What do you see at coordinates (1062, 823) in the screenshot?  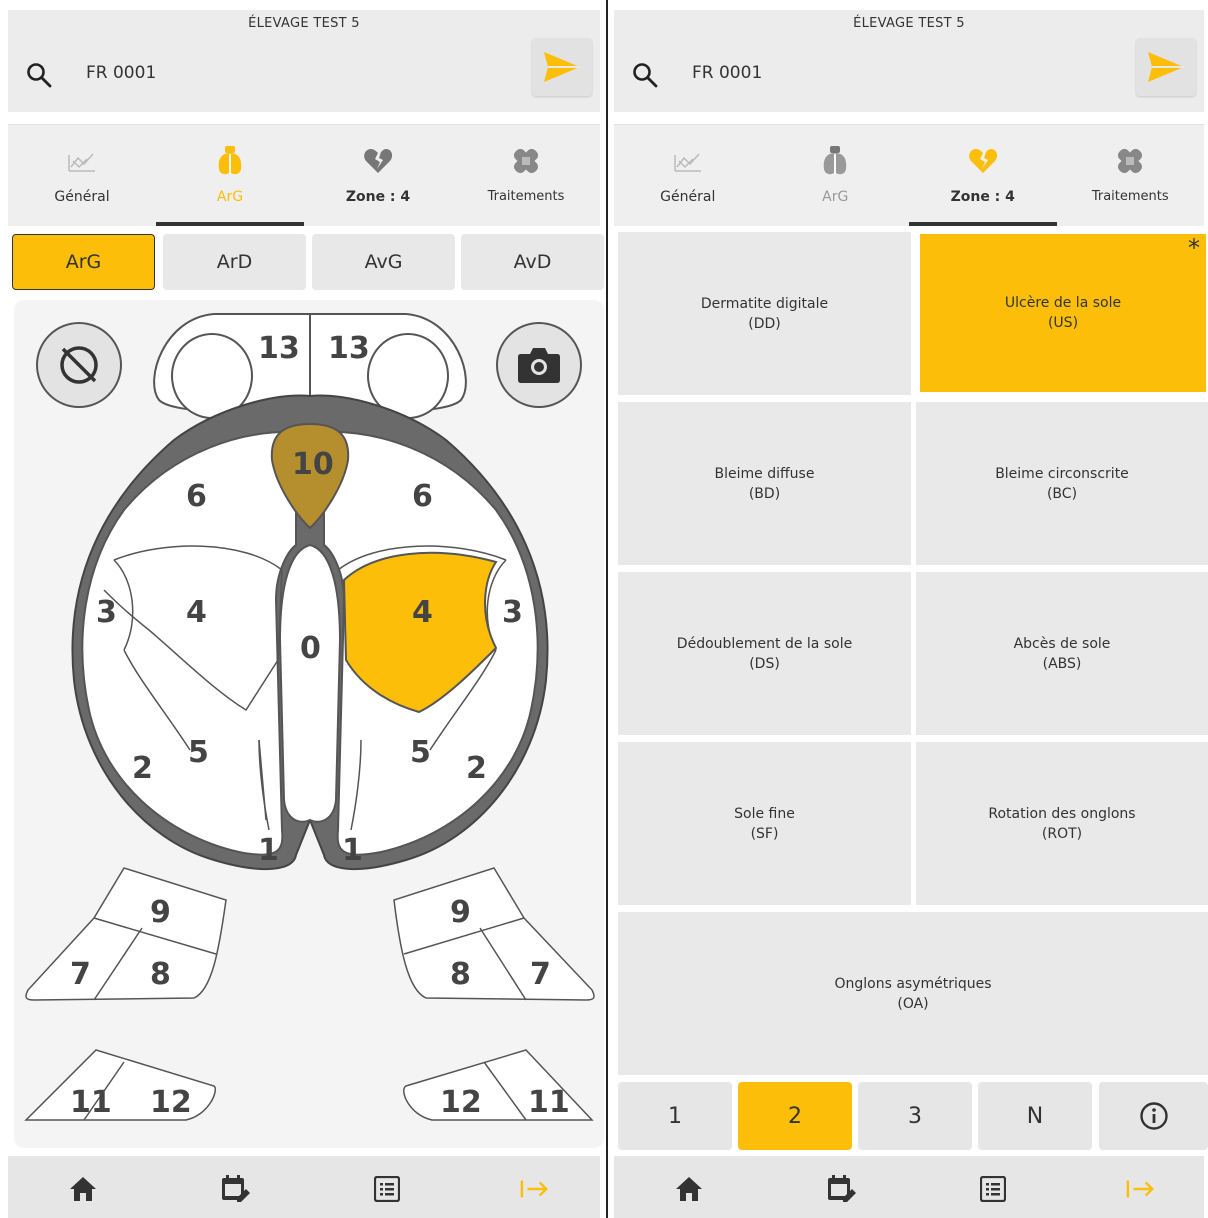 I see `lesion-rot: Rotation des onglons (ROT)` at bounding box center [1062, 823].